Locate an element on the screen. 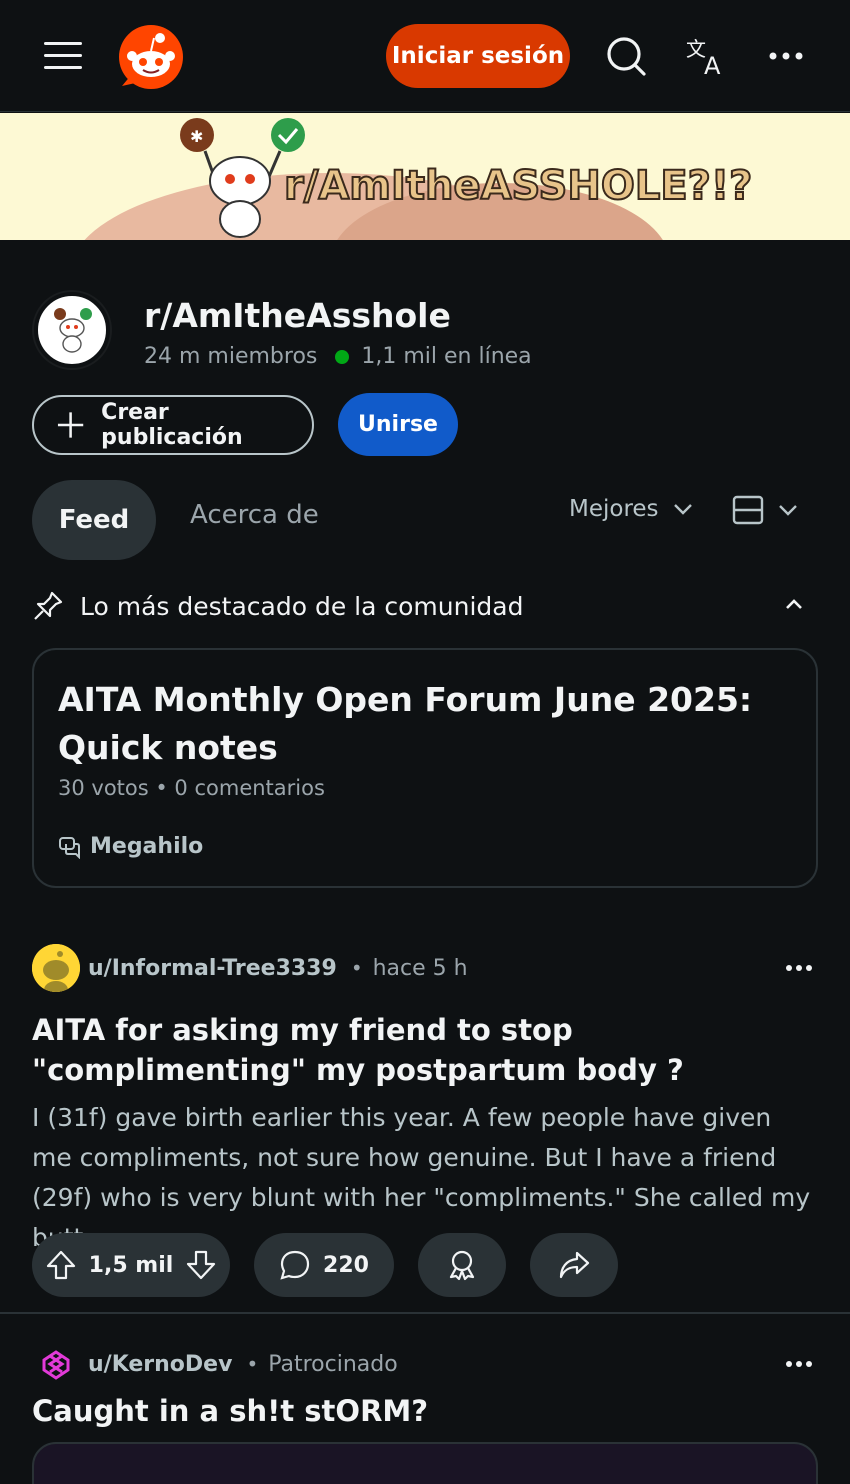 The width and height of the screenshot is (850, 1484). award-button is located at coordinates (462, 1265).